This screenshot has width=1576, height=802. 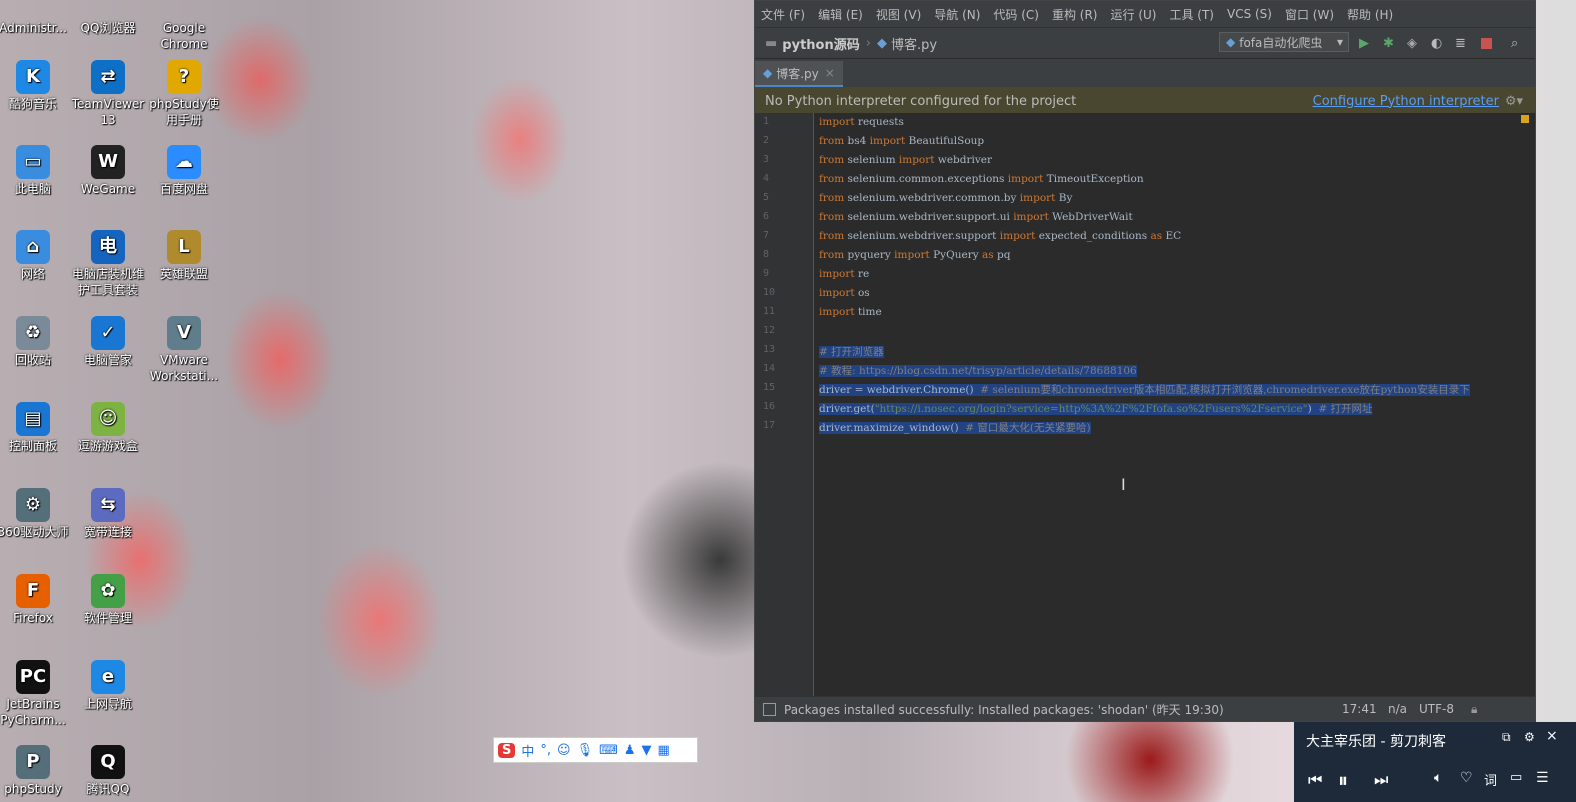 What do you see at coordinates (1123, 484) in the screenshot?
I see `text-cursor-icon: Ι` at bounding box center [1123, 484].